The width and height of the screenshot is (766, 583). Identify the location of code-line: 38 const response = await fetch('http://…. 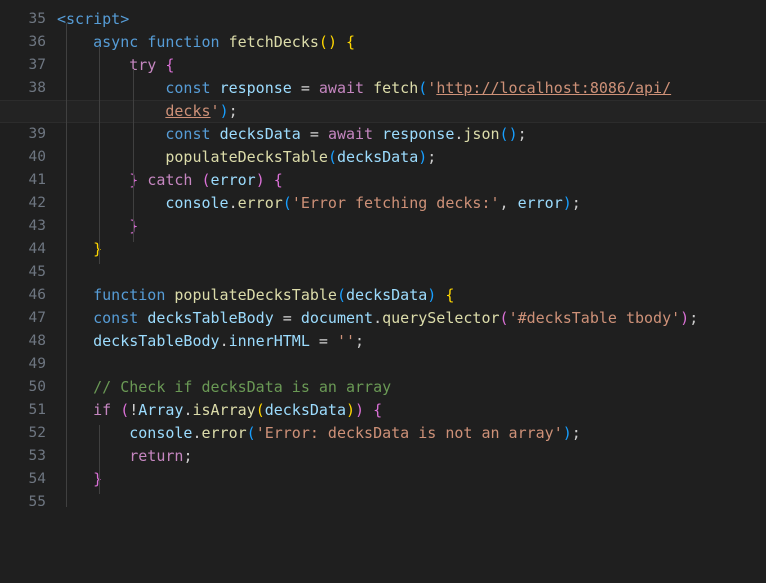
(383, 88).